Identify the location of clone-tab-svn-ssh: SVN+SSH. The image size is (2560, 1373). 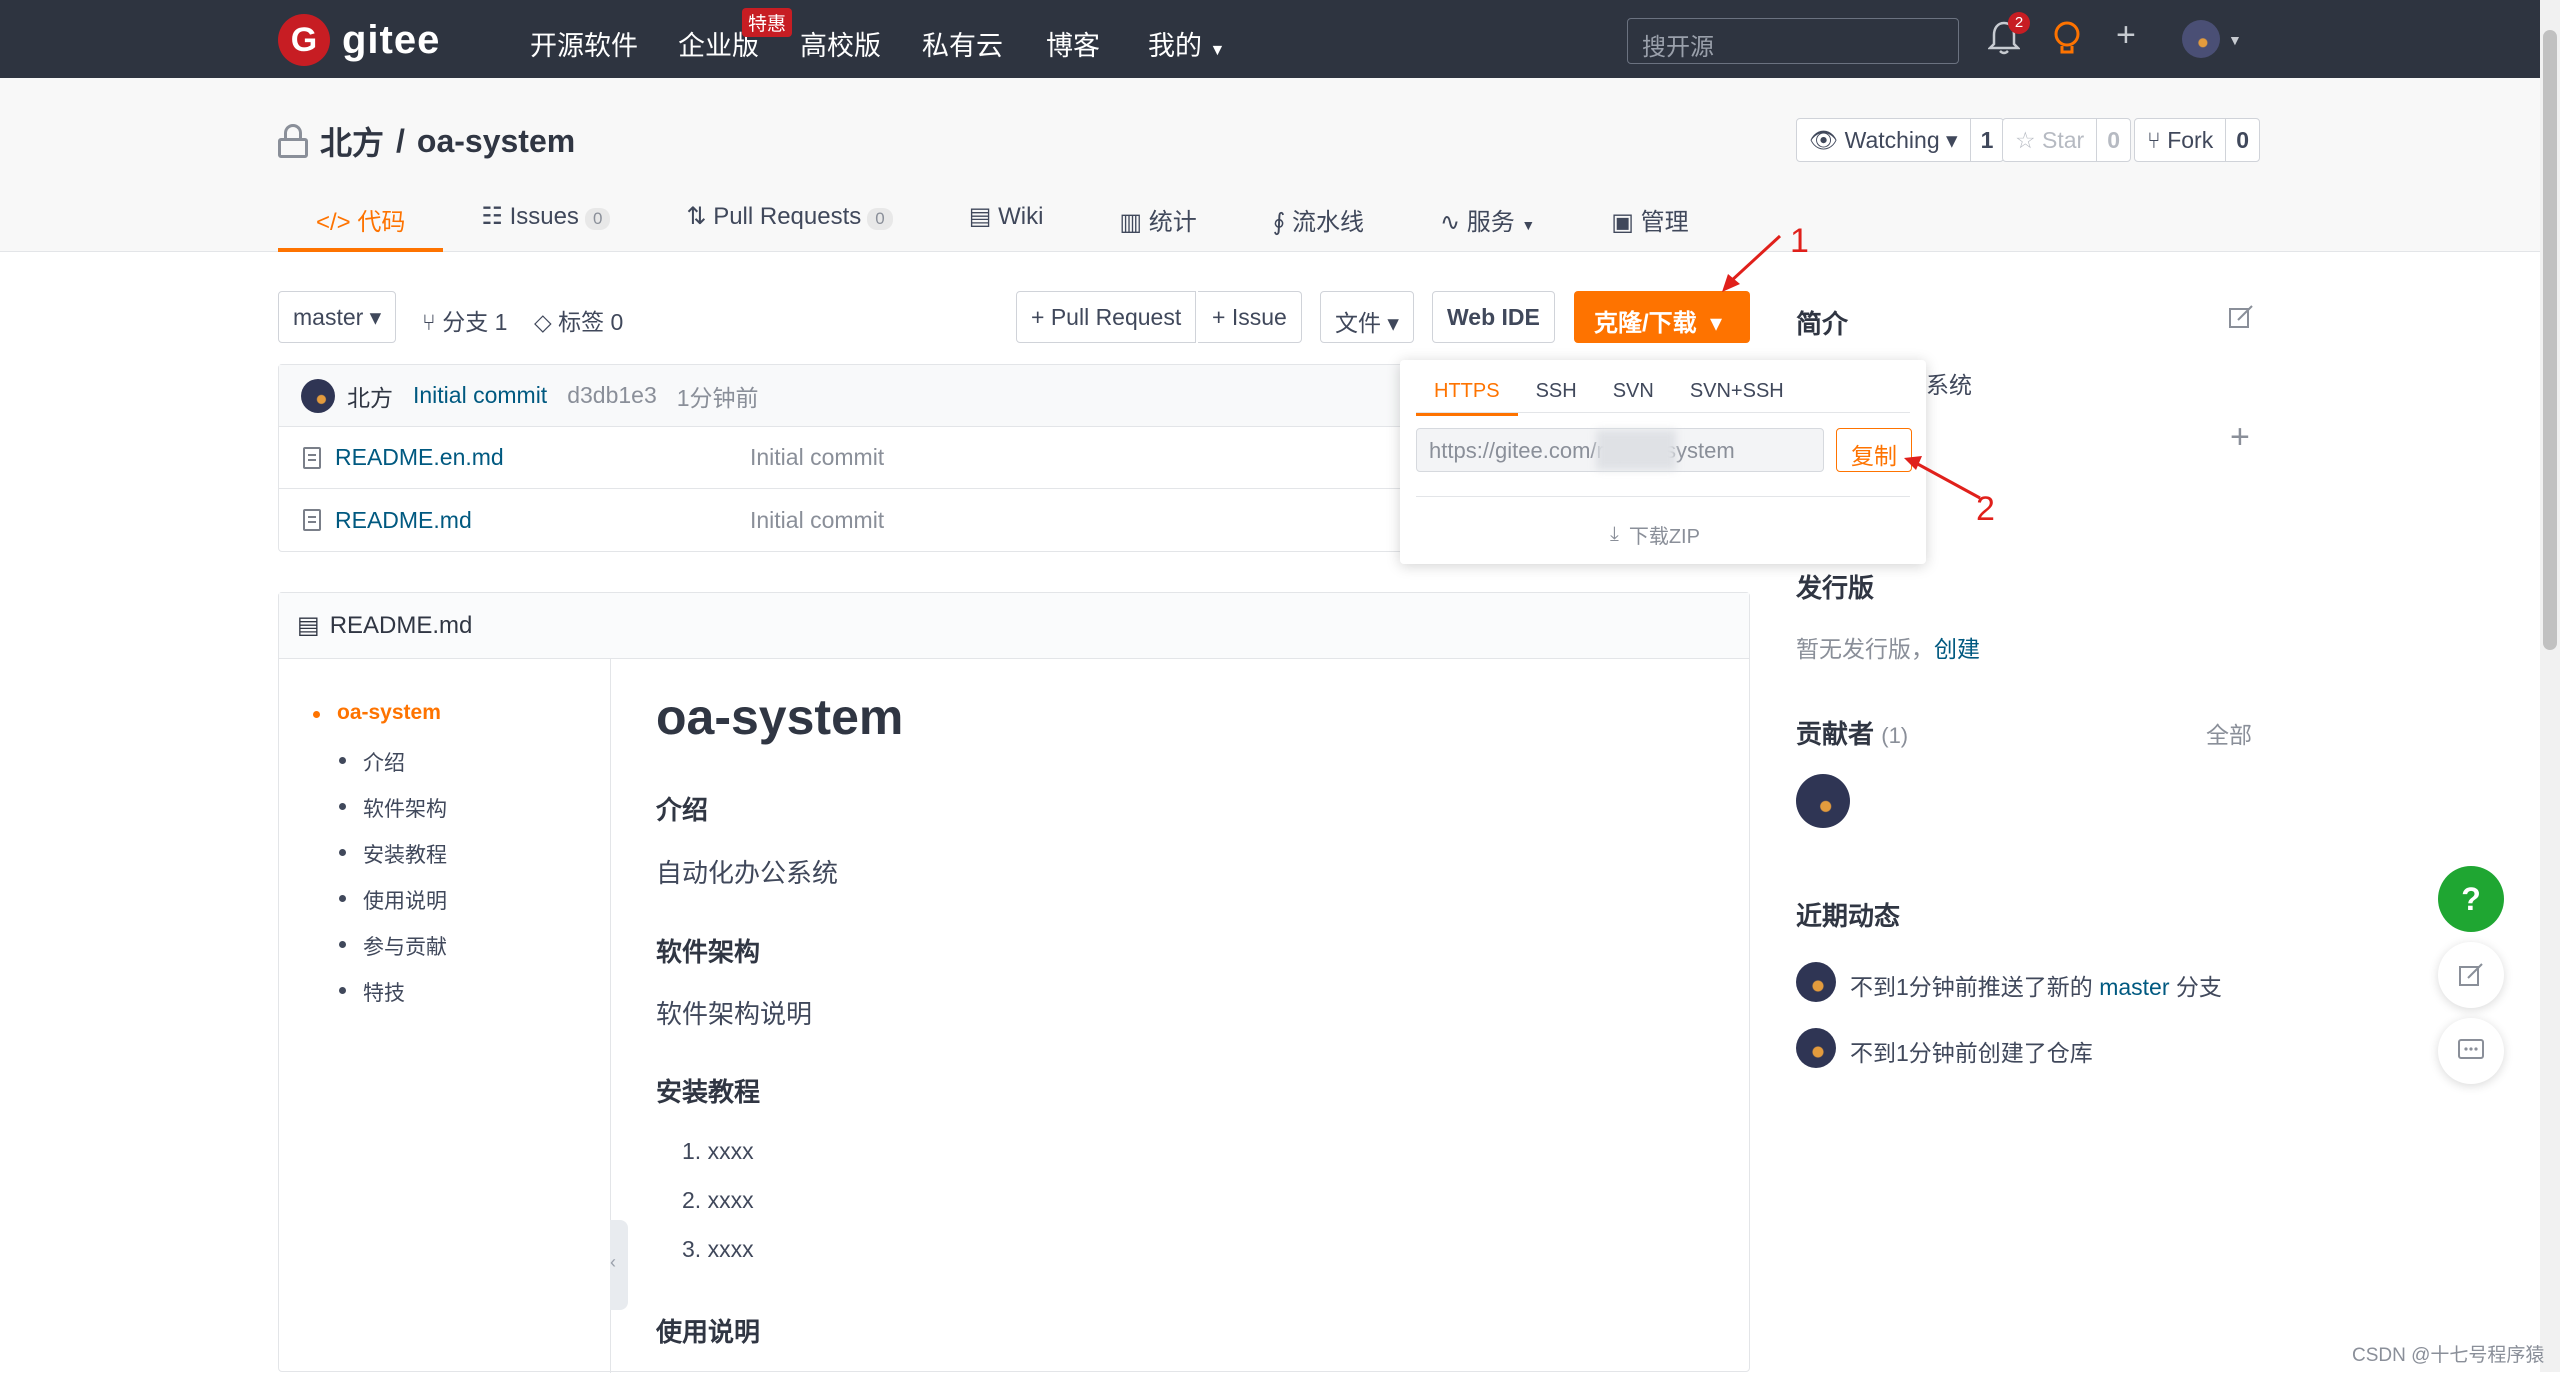
(1737, 393).